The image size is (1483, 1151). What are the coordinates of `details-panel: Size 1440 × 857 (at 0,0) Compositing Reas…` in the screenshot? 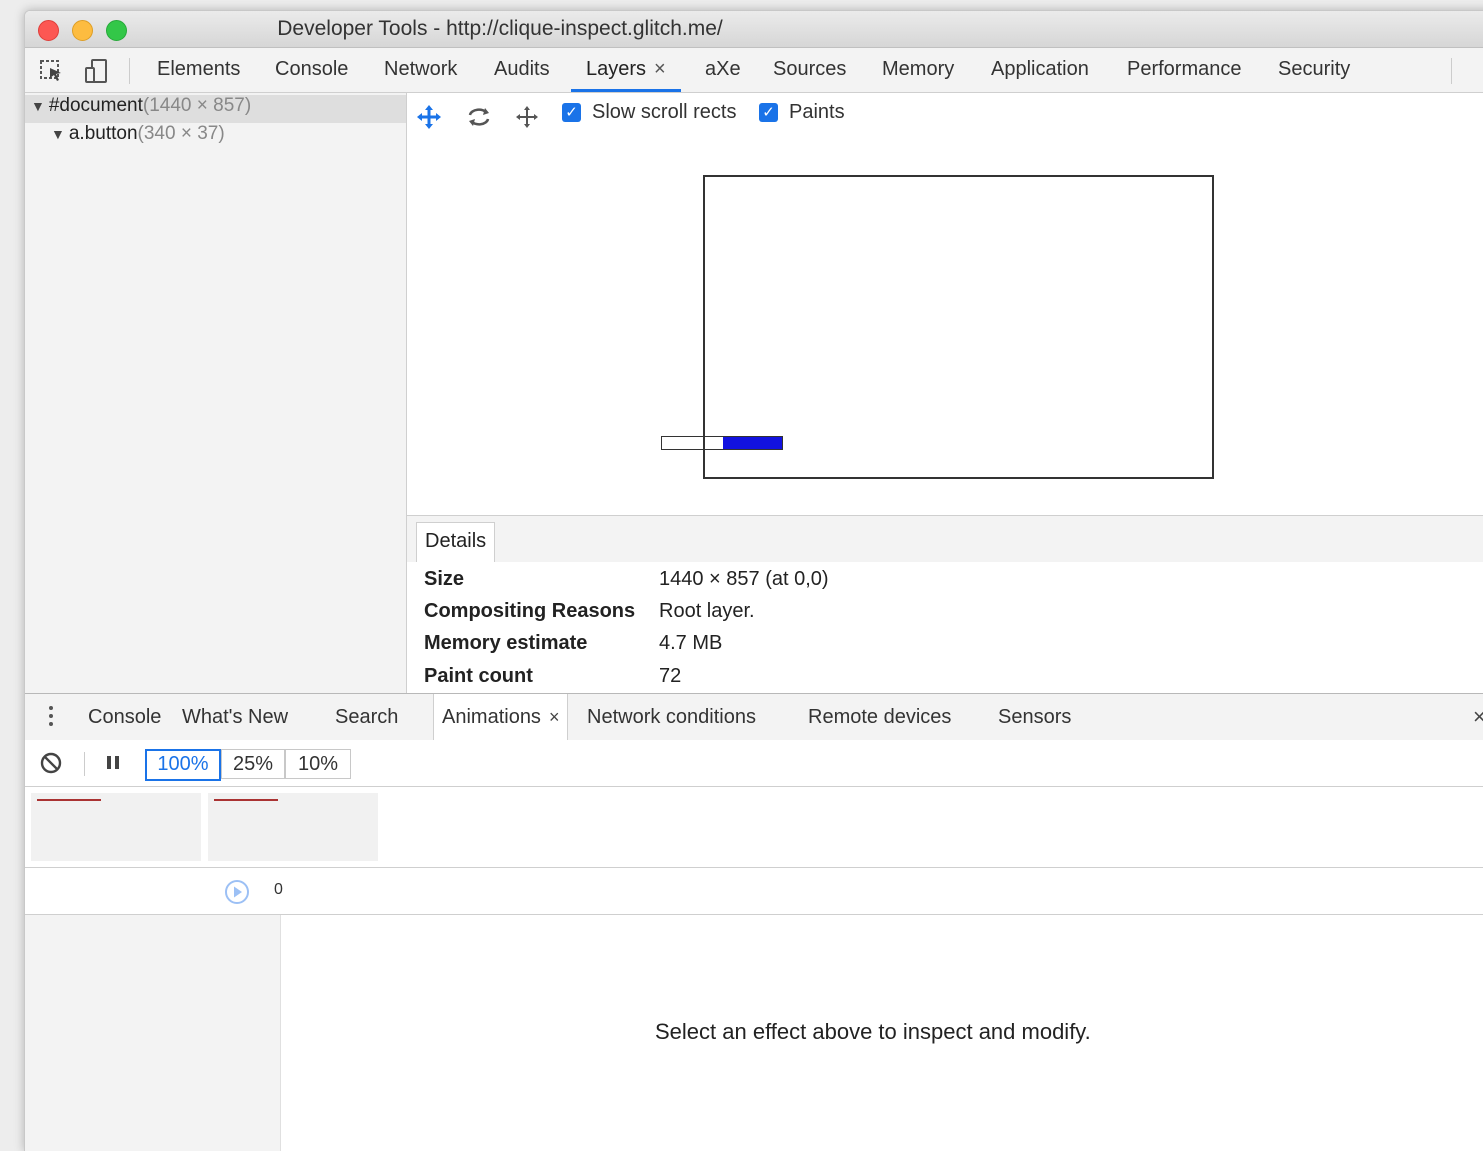 It's located at (945, 627).